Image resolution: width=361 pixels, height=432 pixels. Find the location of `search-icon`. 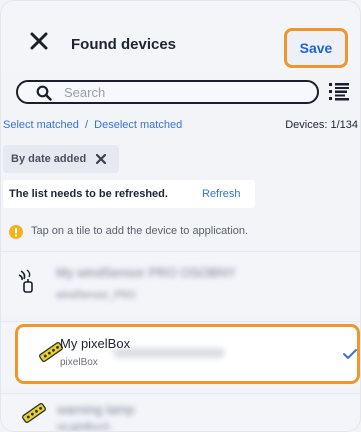

search-icon is located at coordinates (44, 93).